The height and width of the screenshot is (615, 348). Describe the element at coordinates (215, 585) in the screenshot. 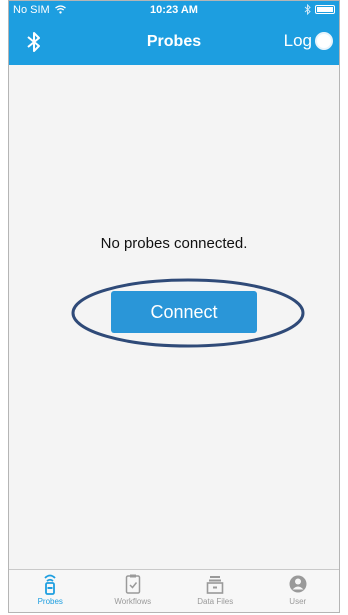

I see `drawer-icon` at that location.